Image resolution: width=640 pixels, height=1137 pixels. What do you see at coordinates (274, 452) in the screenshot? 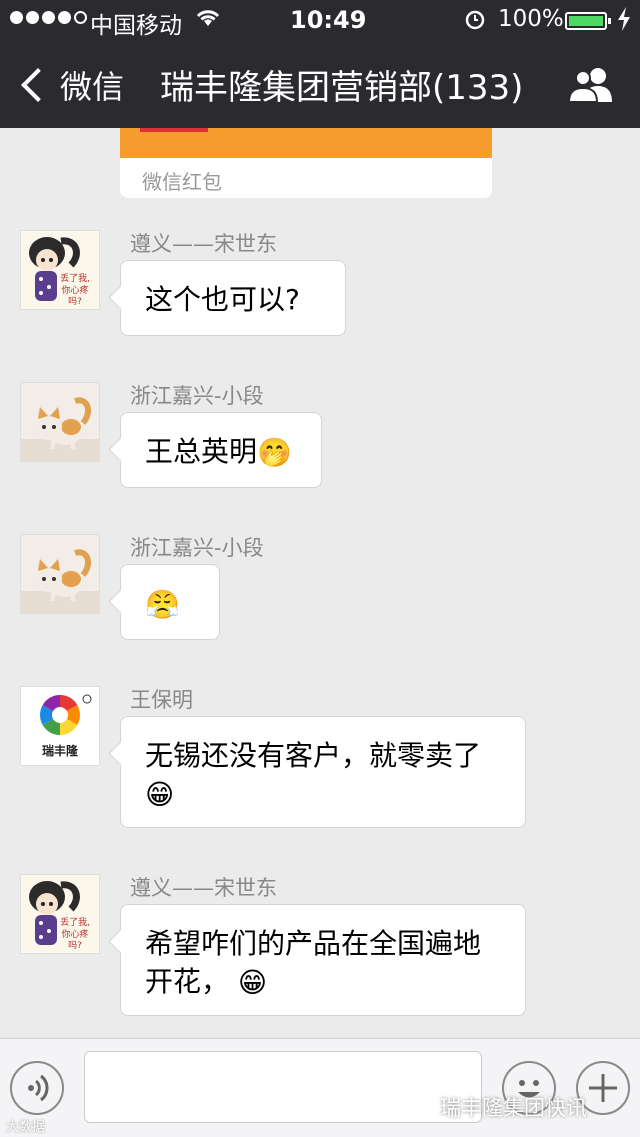
I see `emoji-icon: 🤭` at bounding box center [274, 452].